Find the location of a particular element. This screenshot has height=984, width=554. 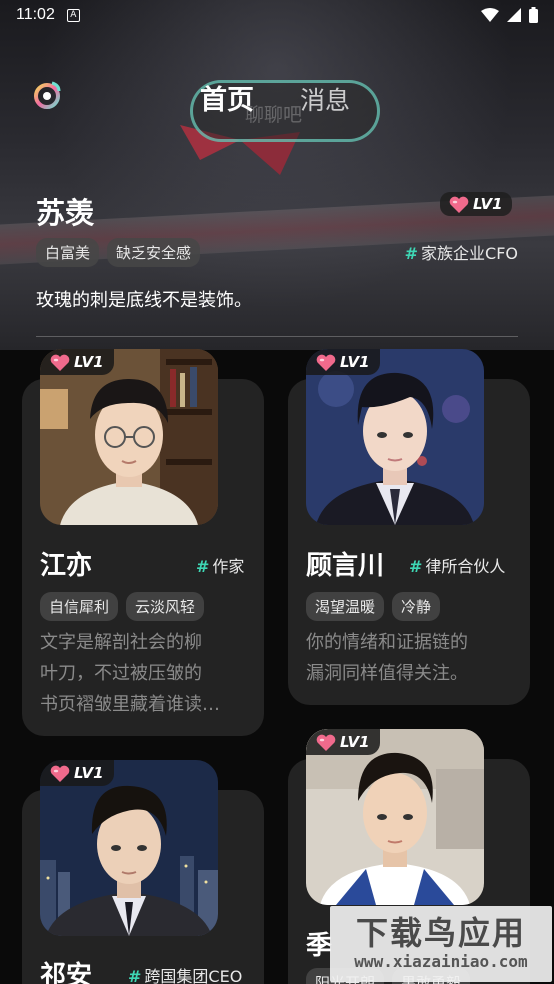

card-description-line: 漏洞同样值得关注。 is located at coordinates (387, 673).